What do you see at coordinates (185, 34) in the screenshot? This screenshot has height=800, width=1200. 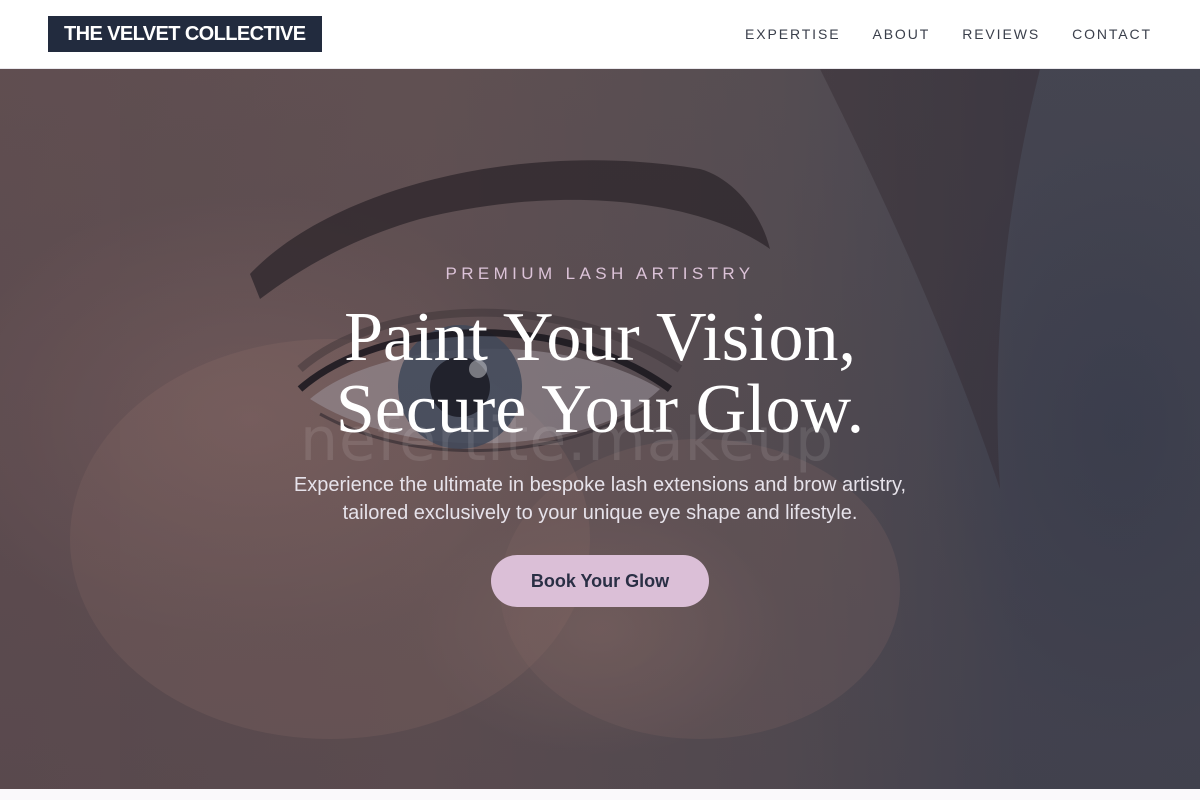 I see `brand-logo: THE VELVET COLLECTIVE` at bounding box center [185, 34].